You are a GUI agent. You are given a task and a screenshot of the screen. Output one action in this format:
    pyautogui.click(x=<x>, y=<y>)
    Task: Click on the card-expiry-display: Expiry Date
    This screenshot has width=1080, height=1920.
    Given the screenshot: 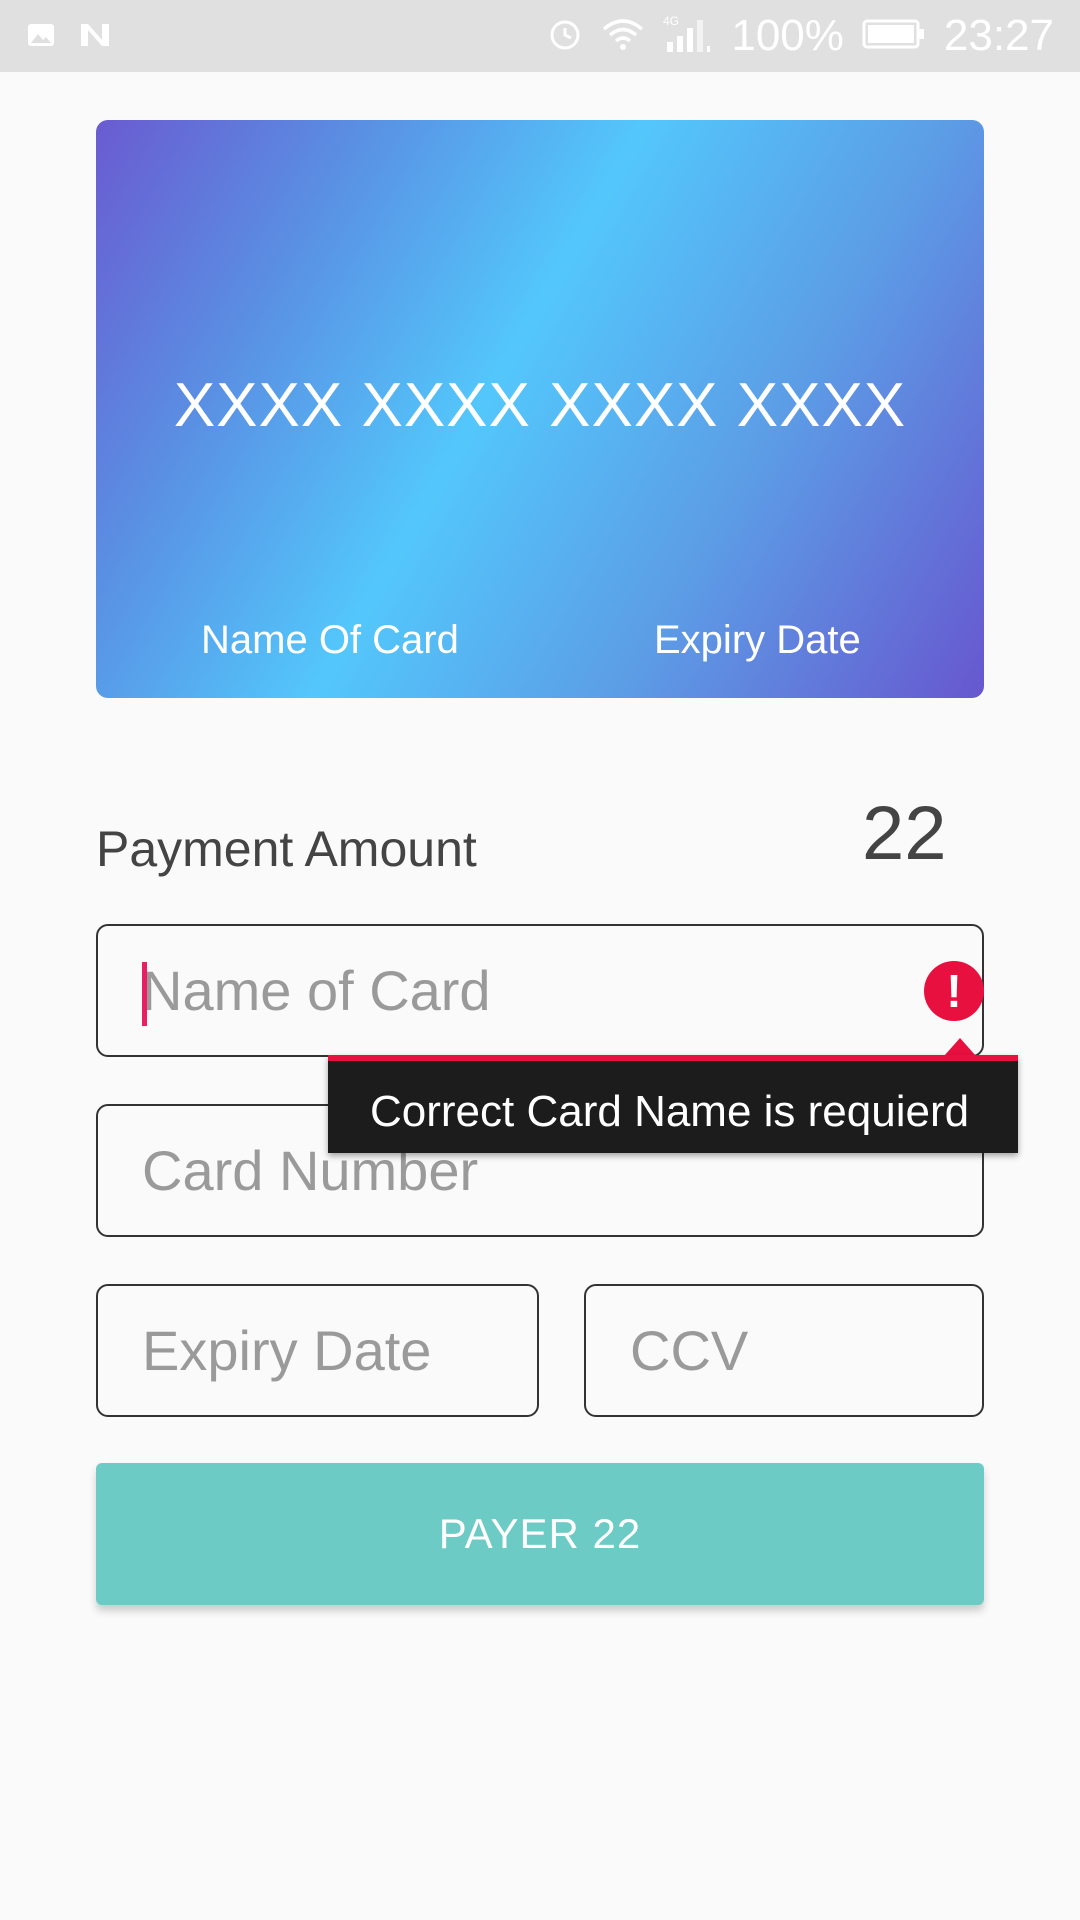 What is the action you would take?
    pyautogui.click(x=757, y=640)
    